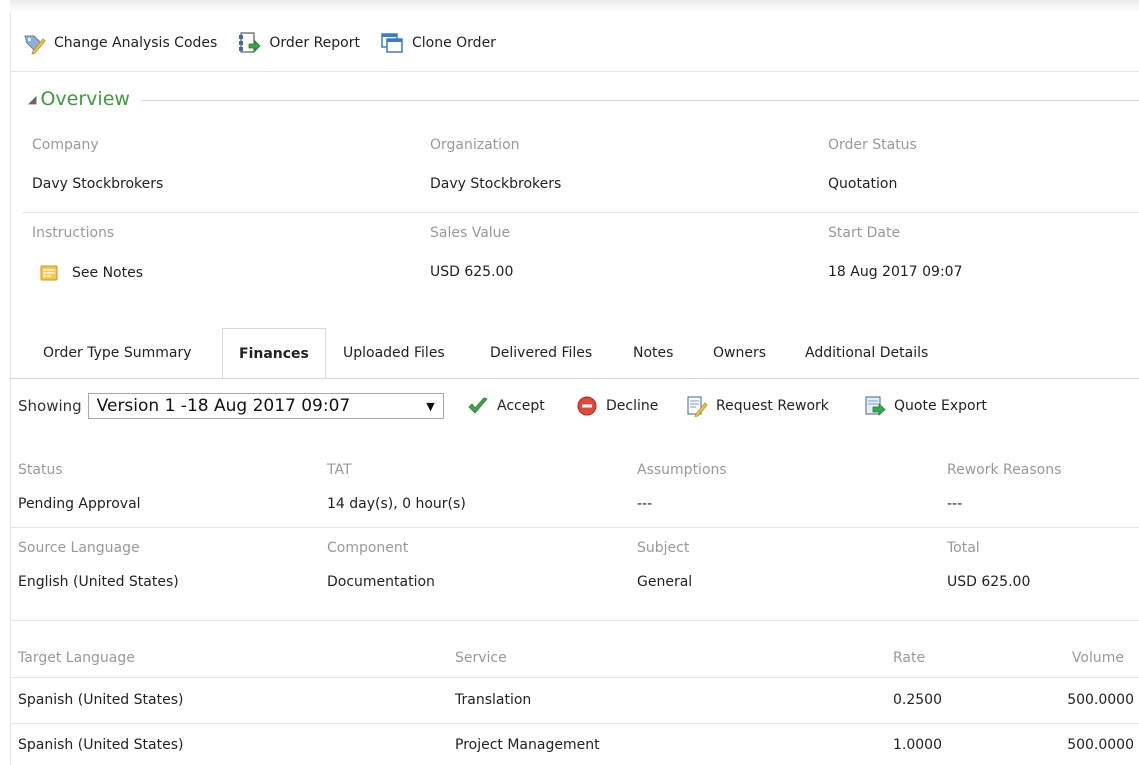 The height and width of the screenshot is (765, 1139). I want to click on see-notes-label: See Notes, so click(107, 273).